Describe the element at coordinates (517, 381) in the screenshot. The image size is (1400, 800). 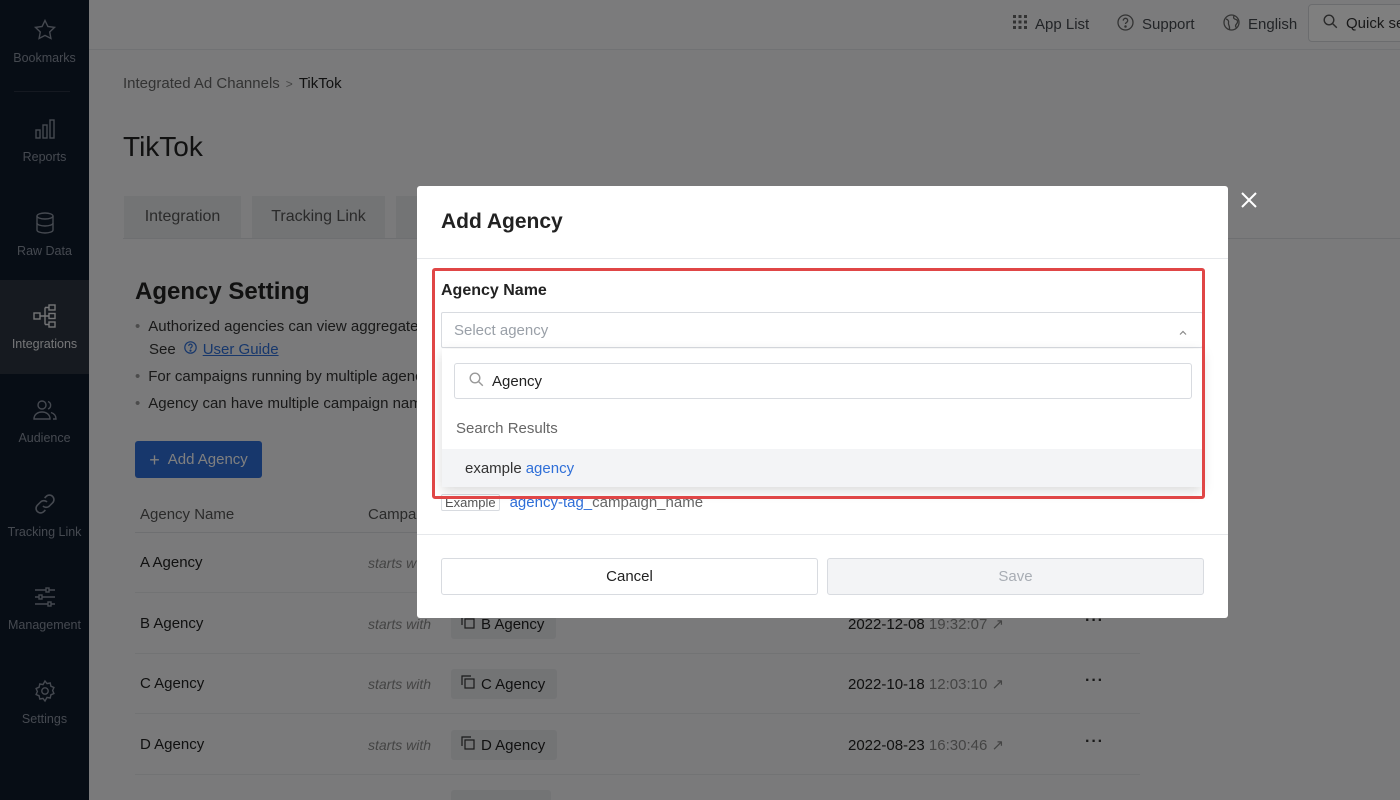
I see `agency-search-value: Agency` at that location.